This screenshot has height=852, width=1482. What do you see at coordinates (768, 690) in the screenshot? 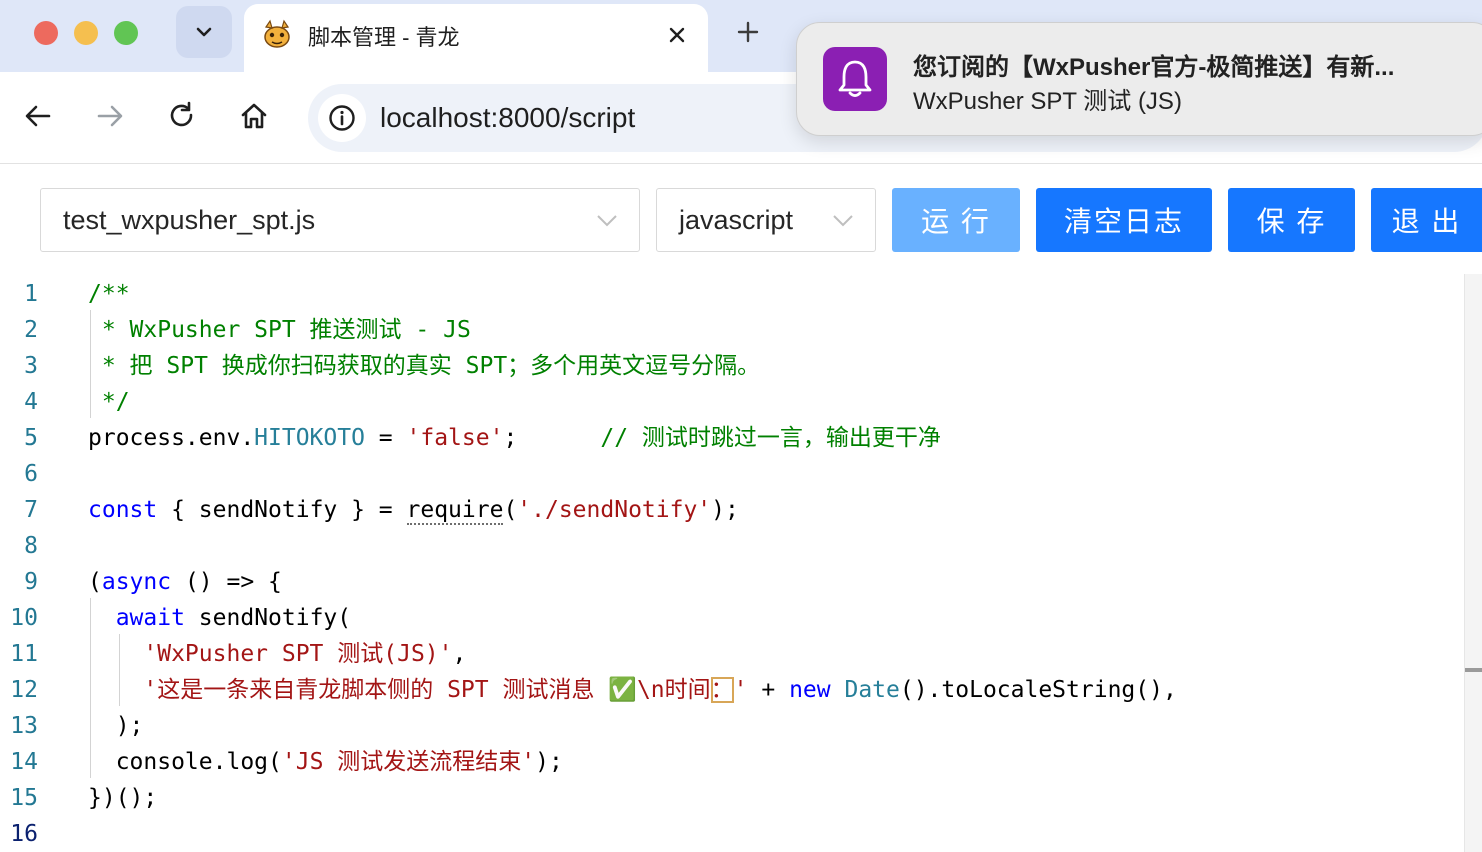
I see `code-token: +` at bounding box center [768, 690].